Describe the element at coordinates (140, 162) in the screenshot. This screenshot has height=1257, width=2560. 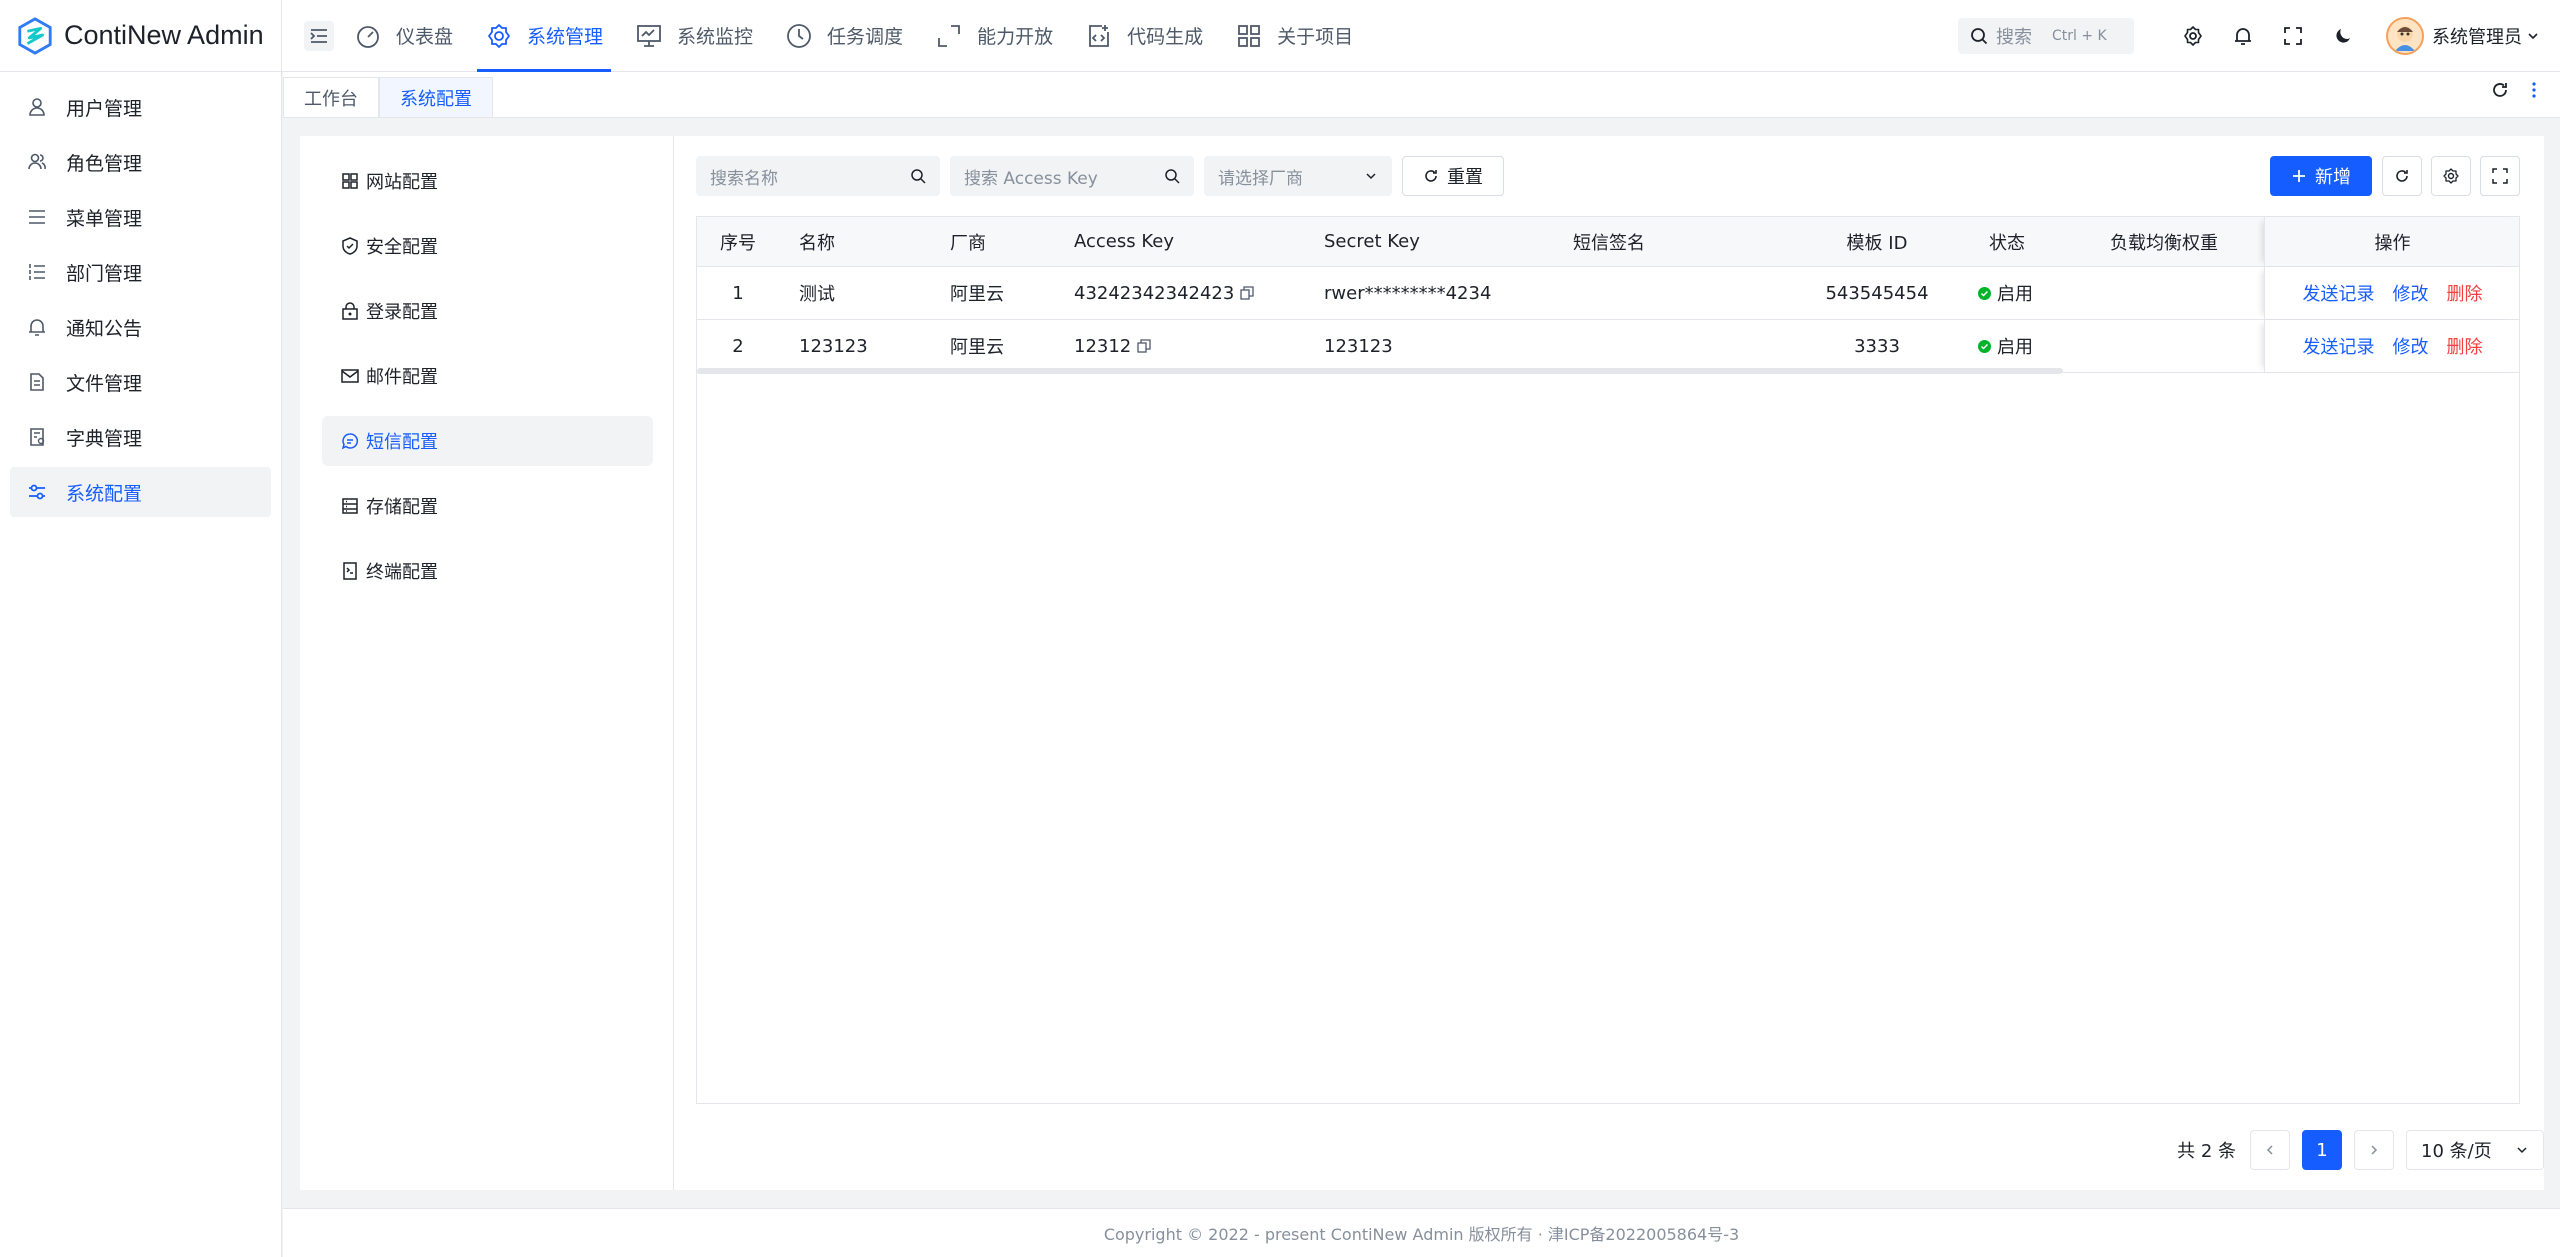
I see `sidebar-item-roles: 角色管理` at that location.